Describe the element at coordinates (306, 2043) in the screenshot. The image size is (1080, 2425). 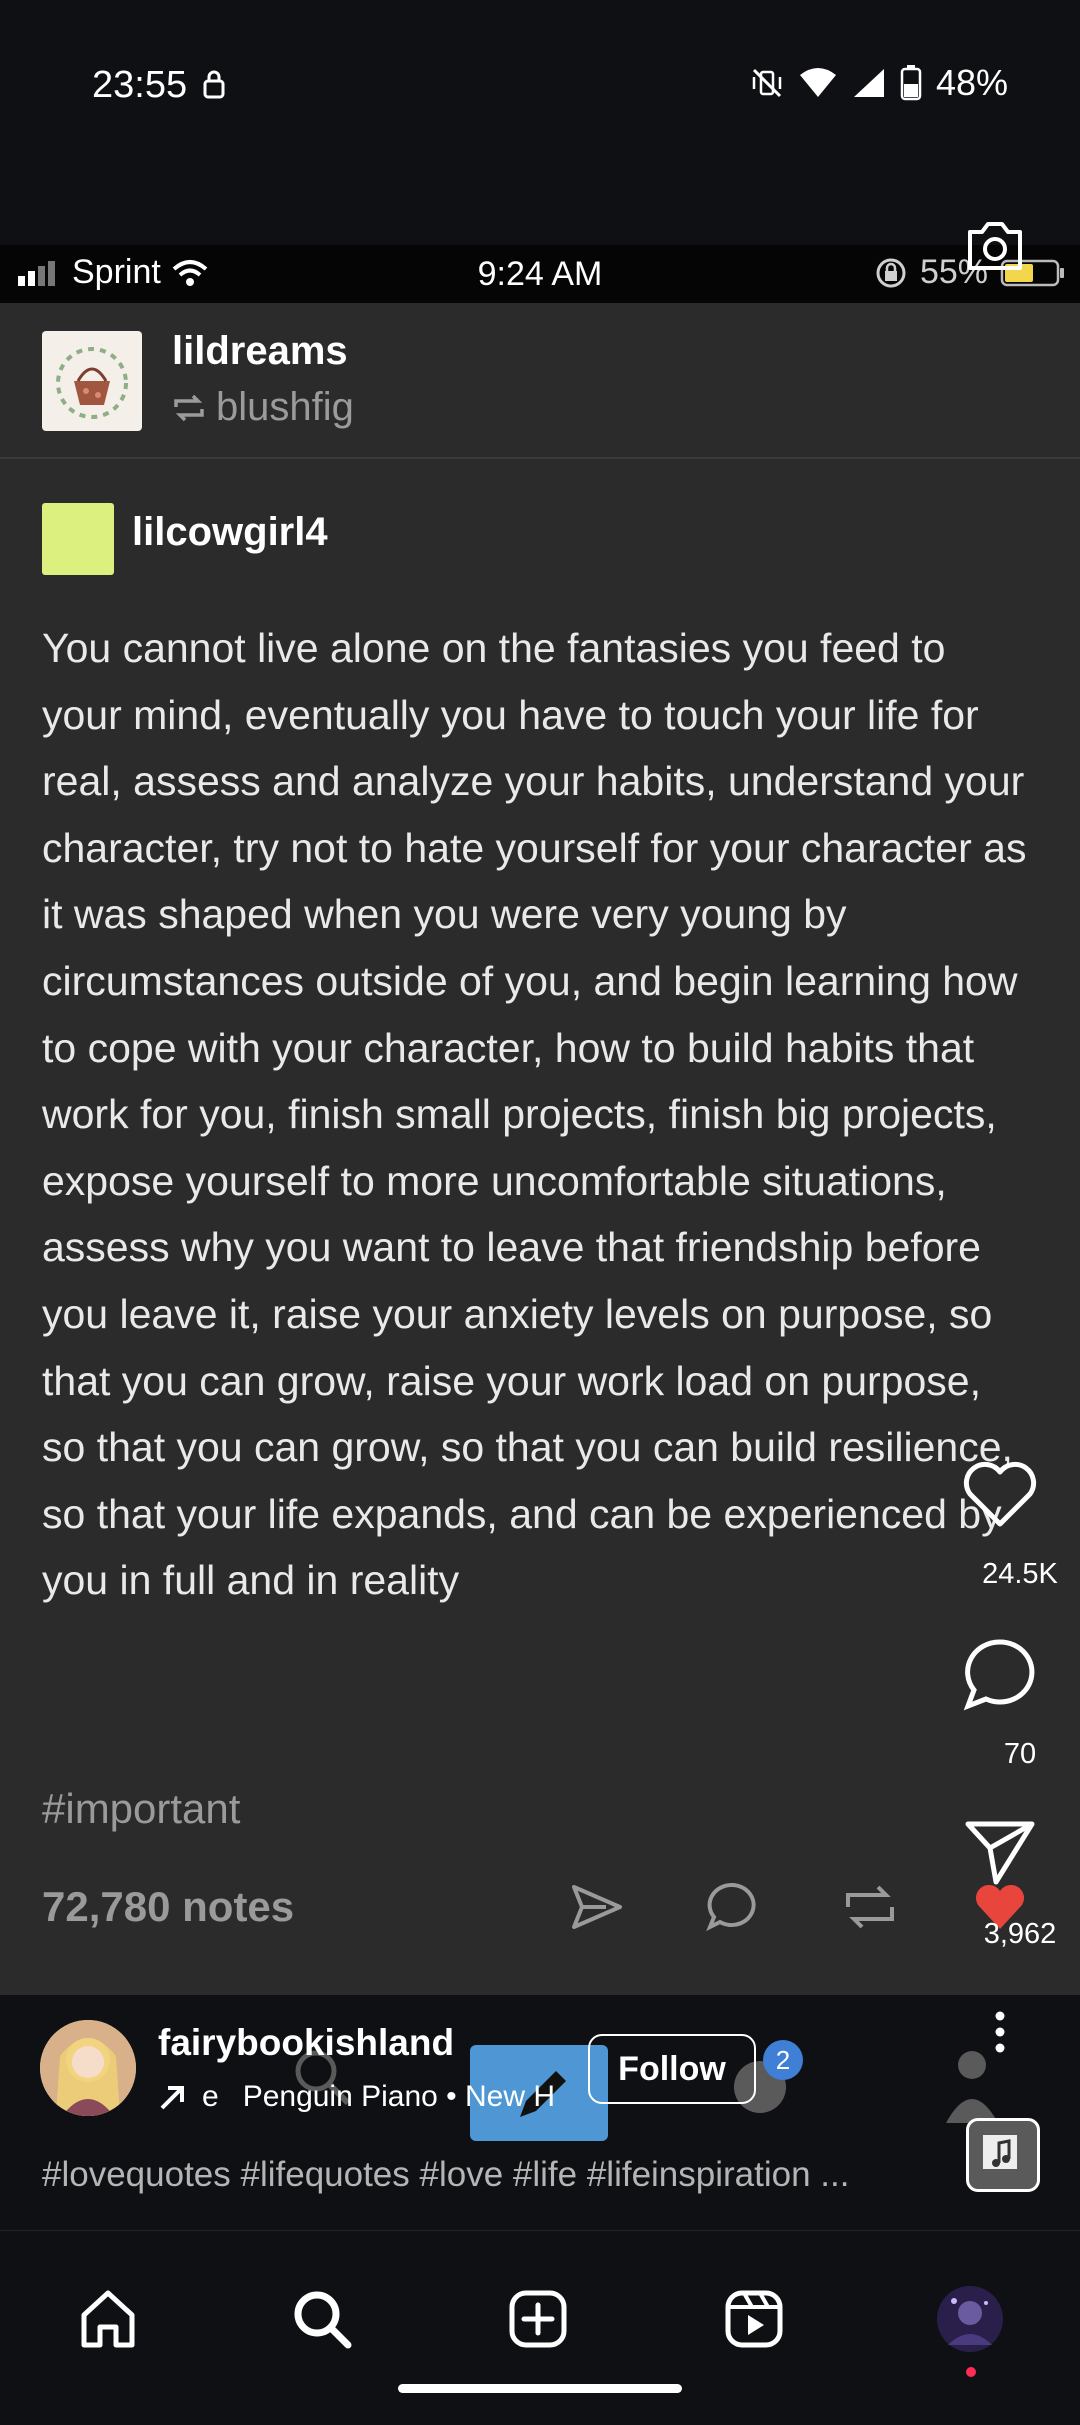
I see `creator-username: fairybookishland` at that location.